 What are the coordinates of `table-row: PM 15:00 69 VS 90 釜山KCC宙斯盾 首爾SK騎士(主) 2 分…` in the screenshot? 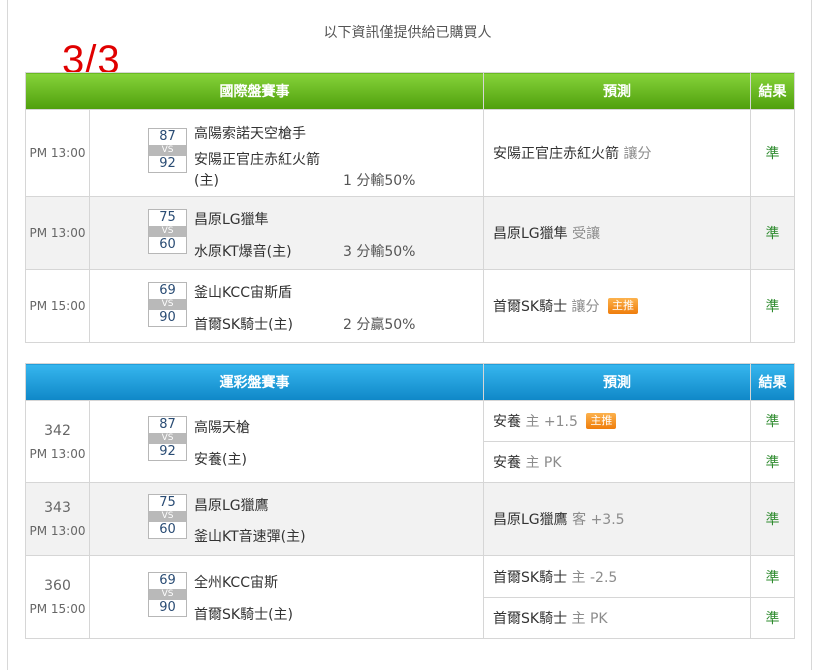 It's located at (410, 306).